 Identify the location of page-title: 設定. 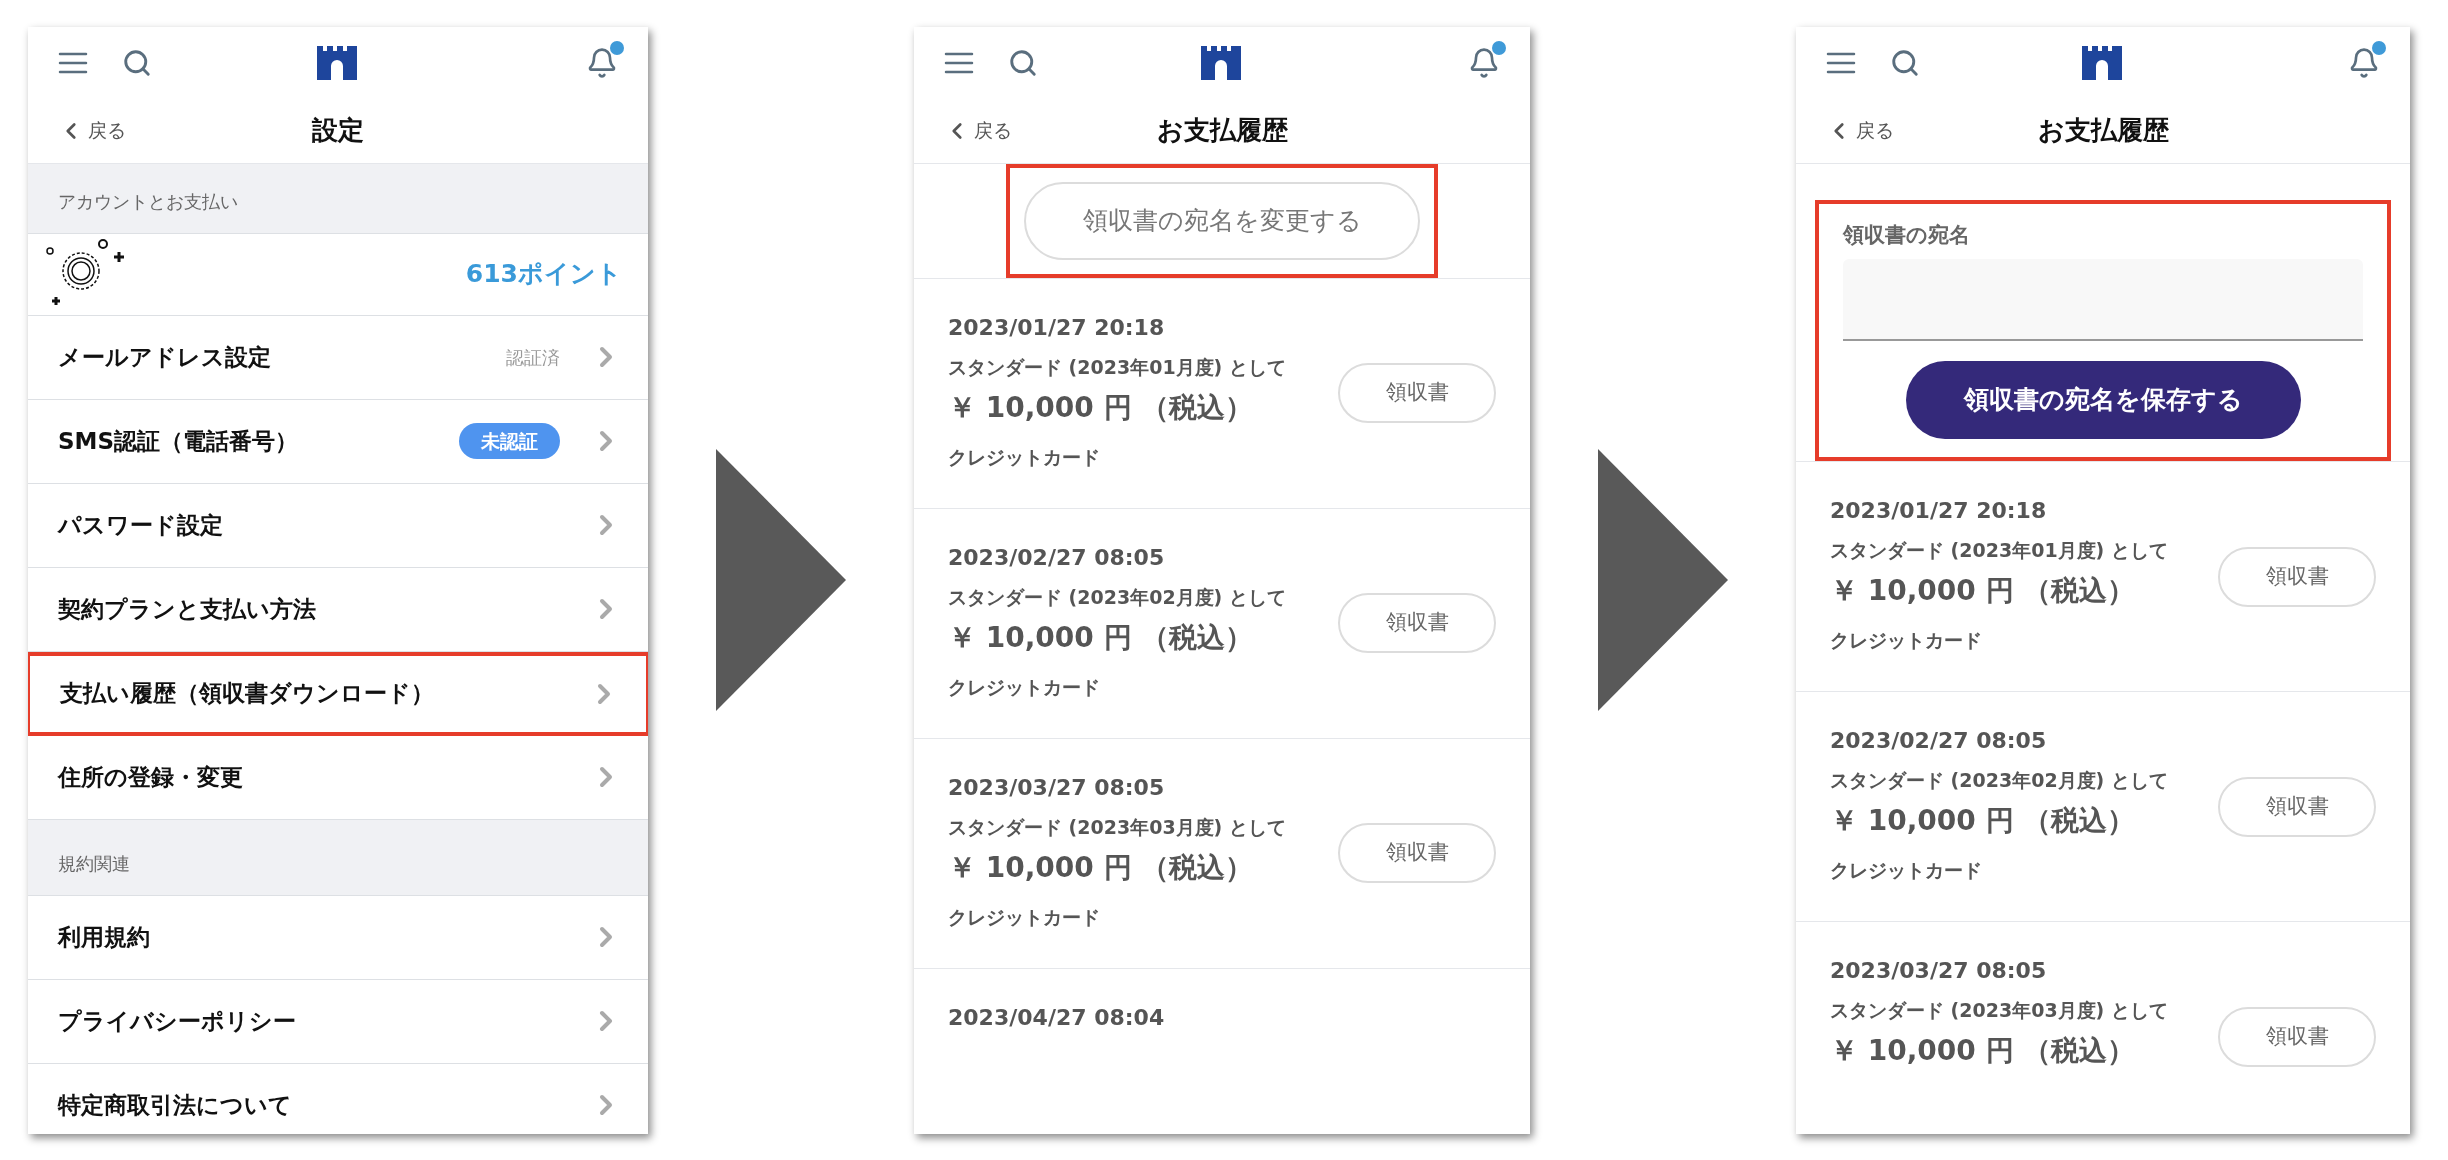
(338, 130).